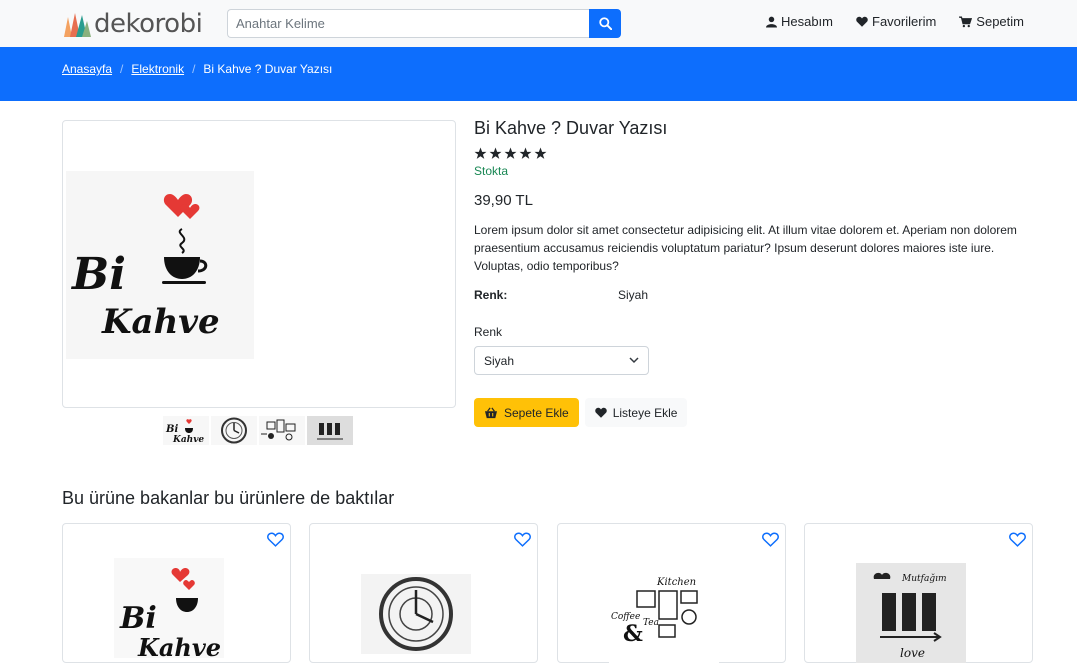 Image resolution: width=1077 pixels, height=669 pixels. I want to click on search-icon, so click(605, 23).